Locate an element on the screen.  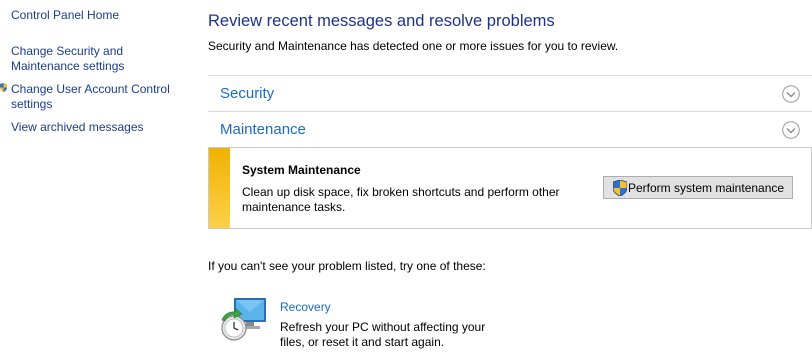
recovery-icon is located at coordinates (243, 319).